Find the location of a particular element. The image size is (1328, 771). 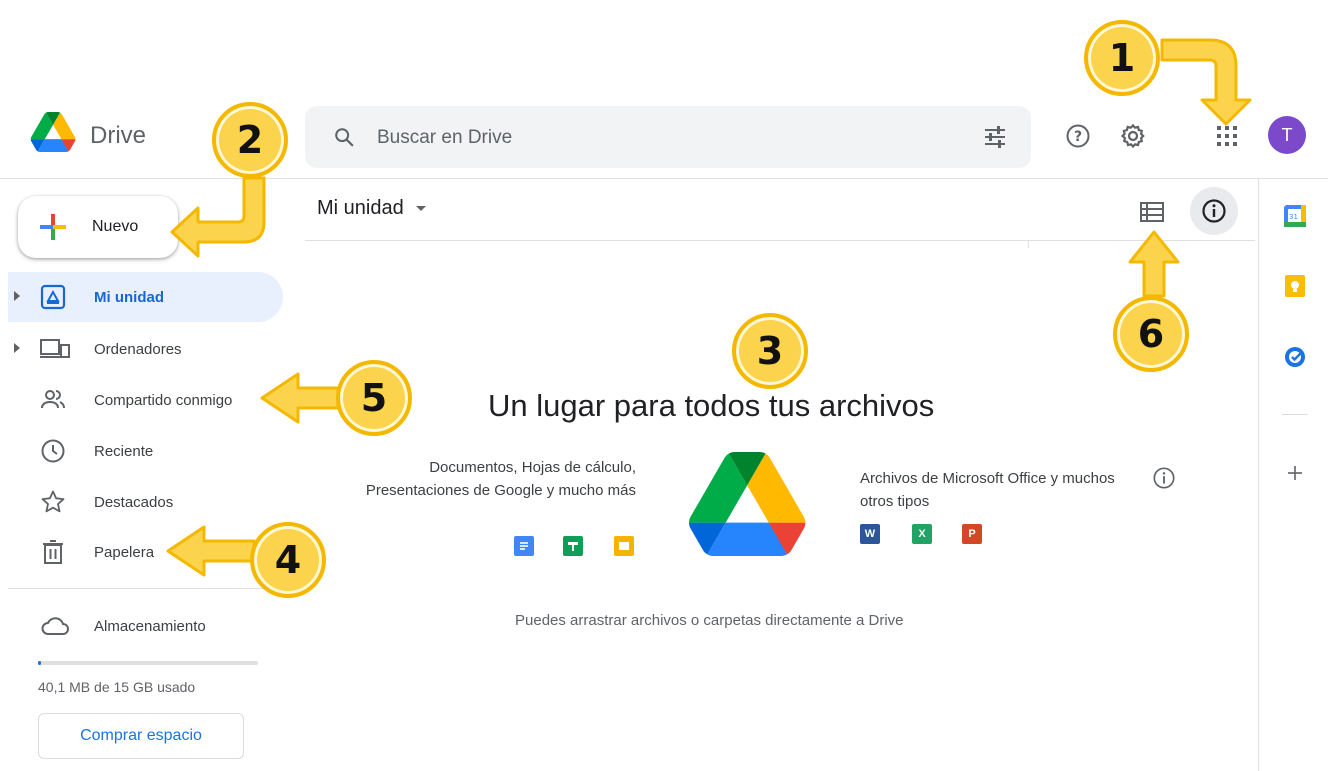

list-view-icon is located at coordinates (1152, 212).